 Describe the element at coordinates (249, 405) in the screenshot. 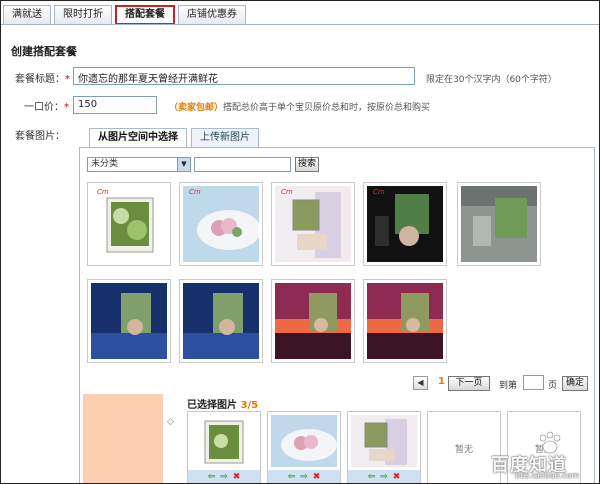

I see `selected-count: 3/5` at that location.